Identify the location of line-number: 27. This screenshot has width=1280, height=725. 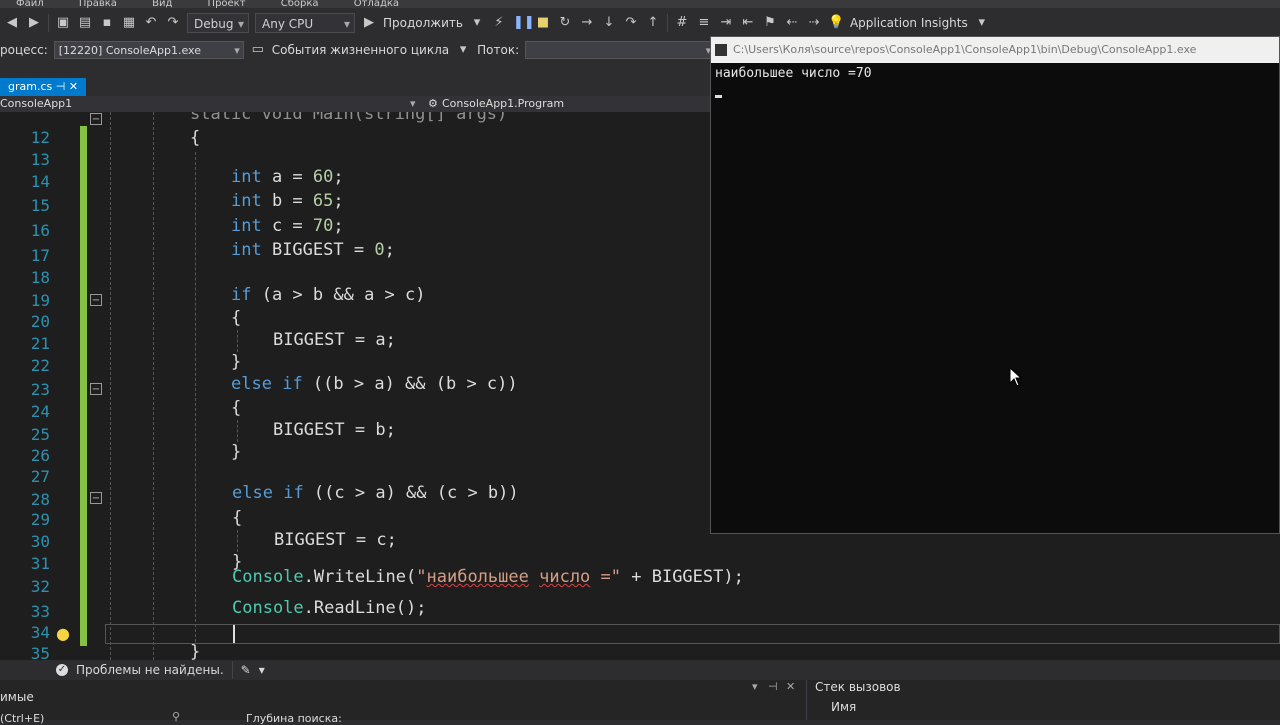
(40, 476).